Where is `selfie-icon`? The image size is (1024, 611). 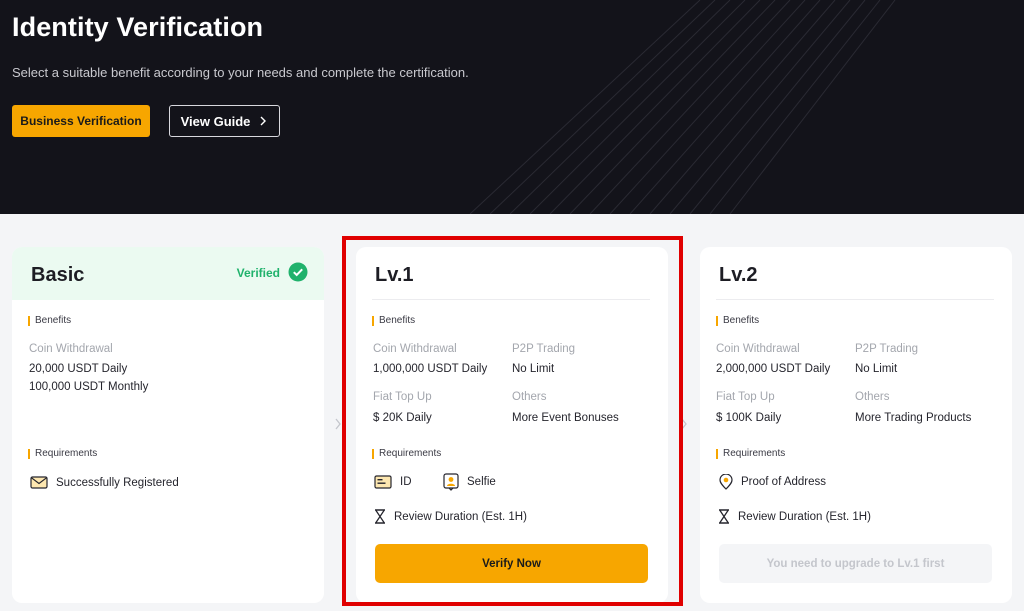
selfie-icon is located at coordinates (451, 482).